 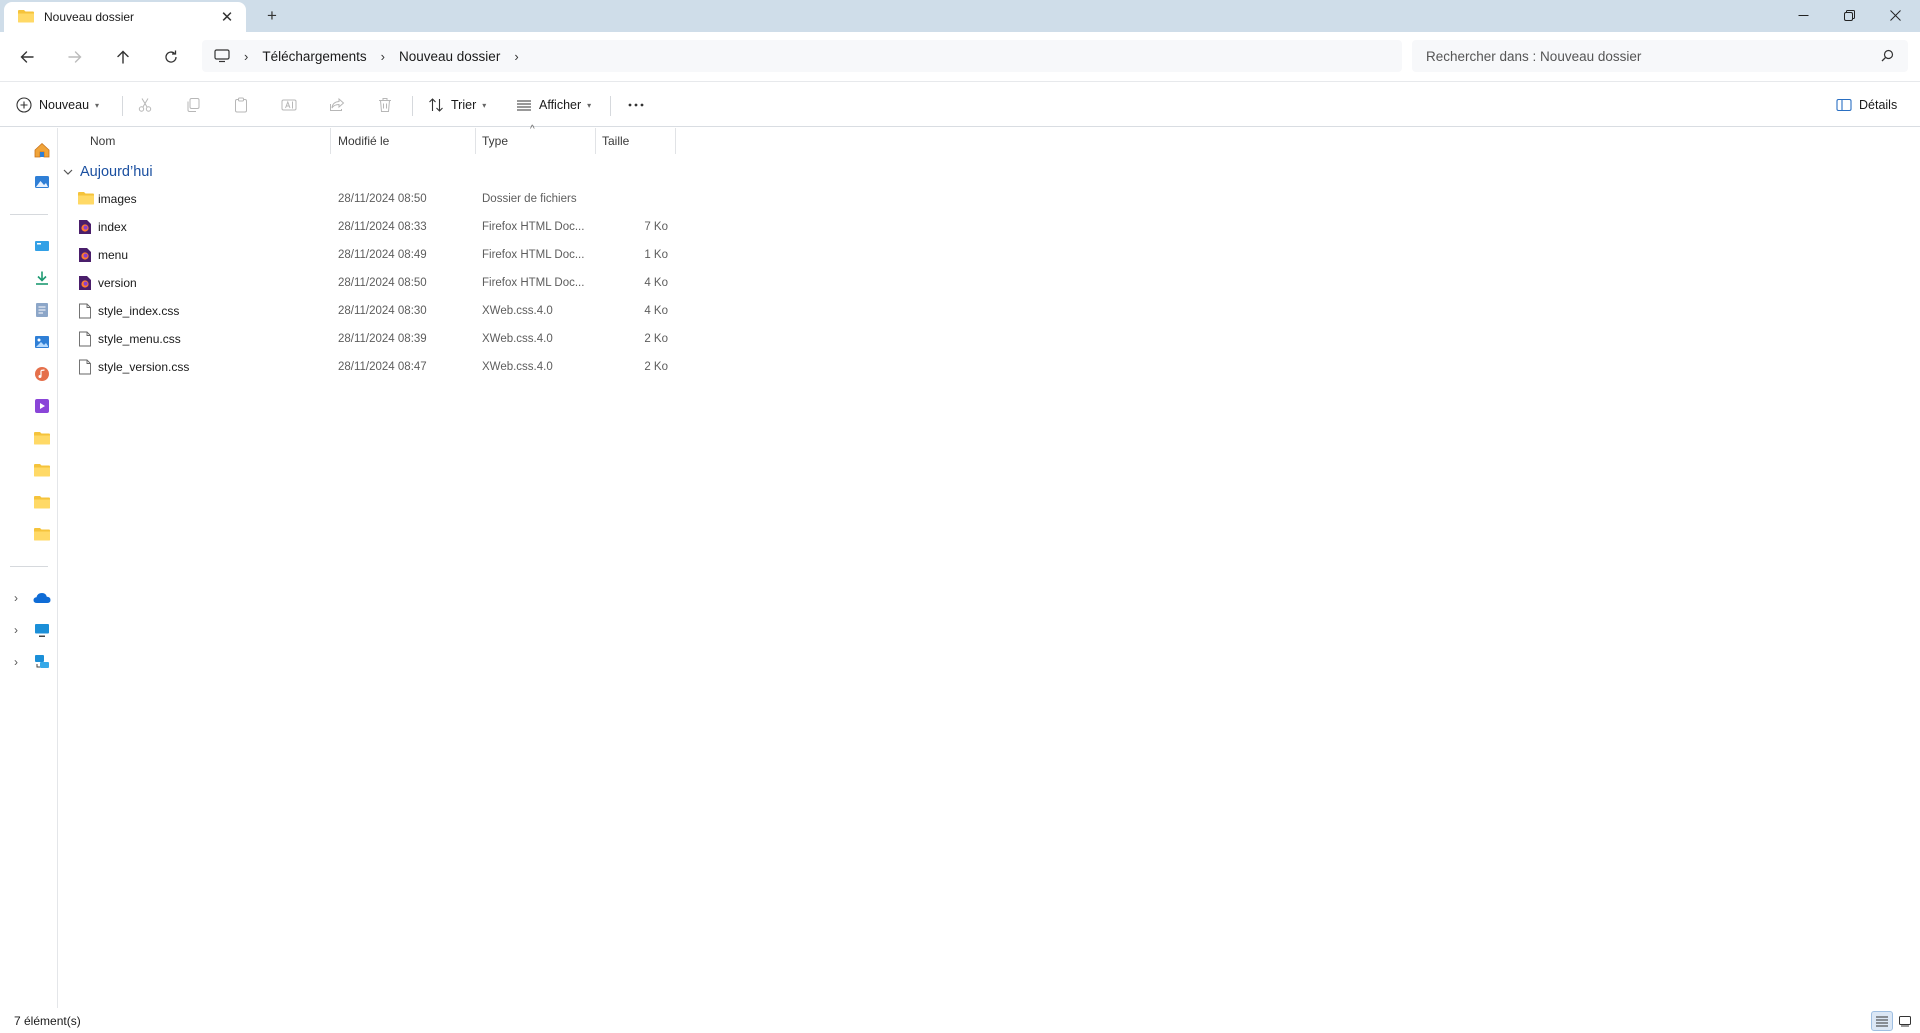 What do you see at coordinates (1803, 15) in the screenshot?
I see `minimize-icon` at bounding box center [1803, 15].